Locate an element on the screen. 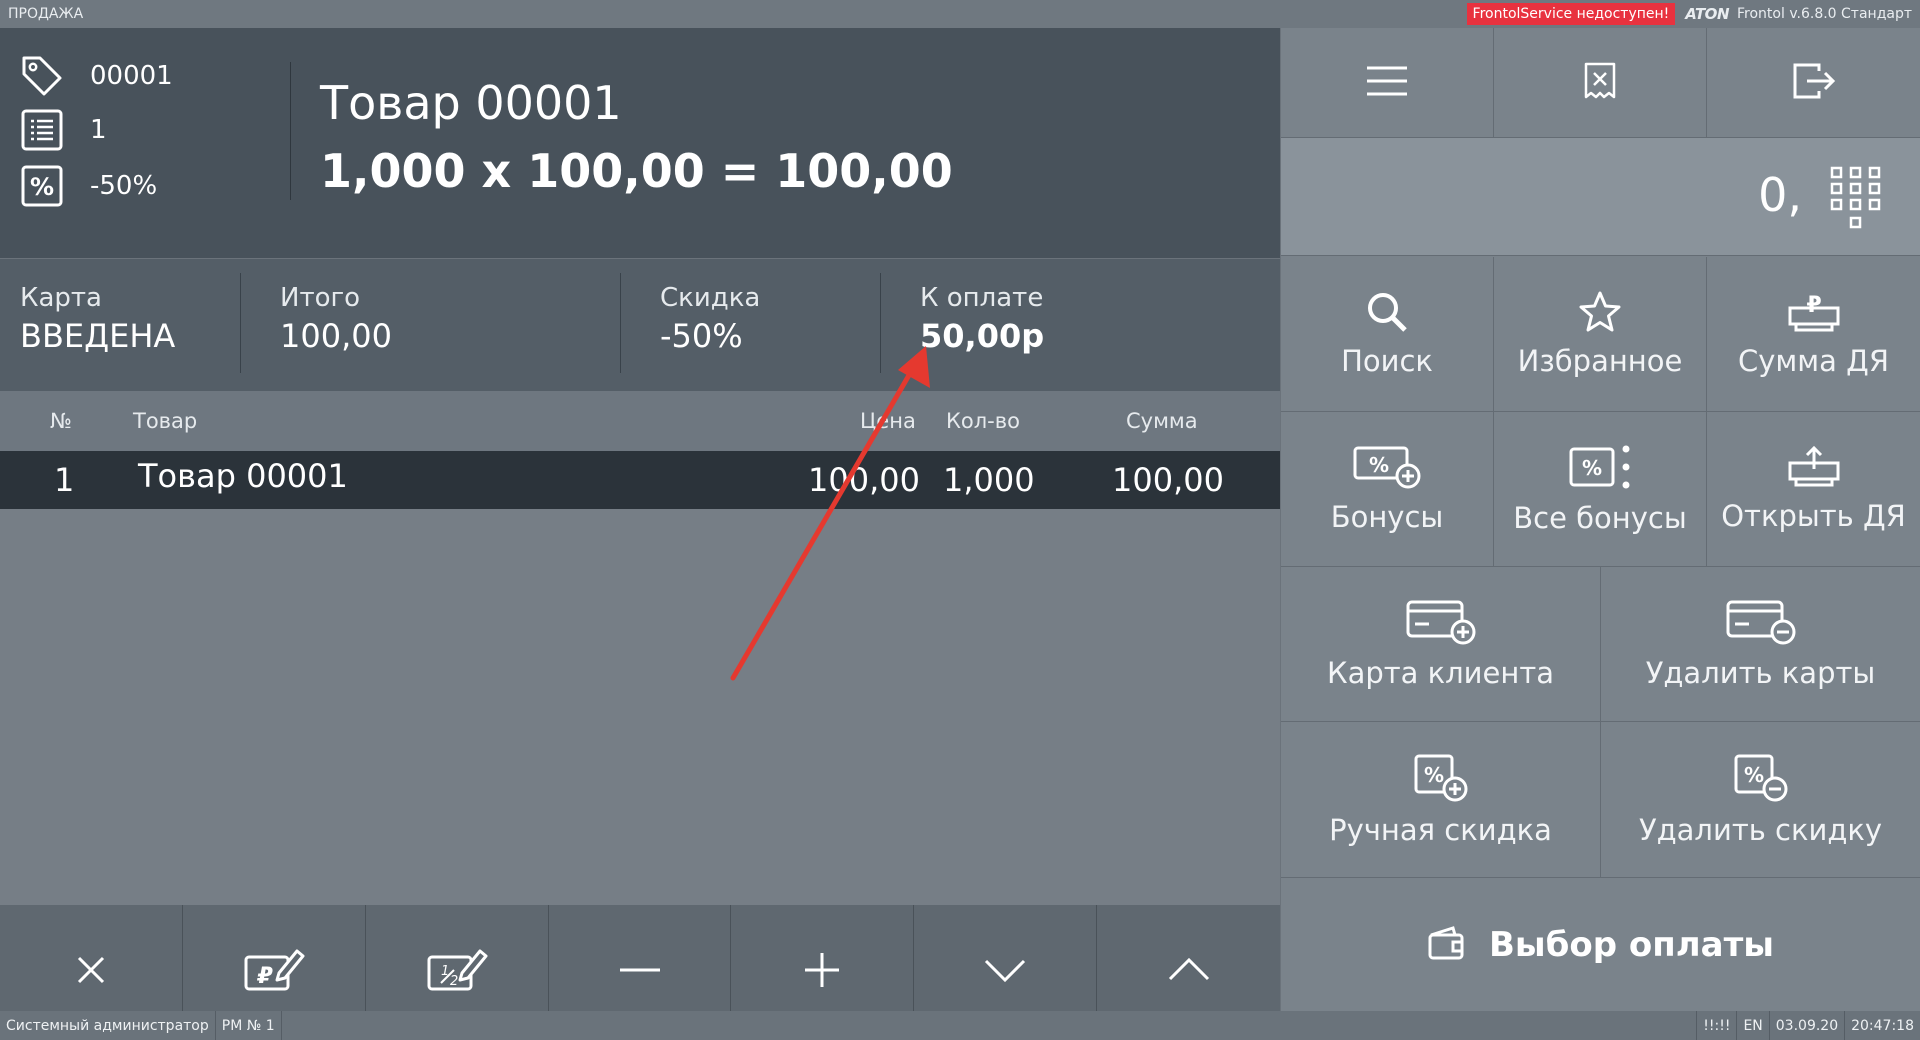 The image size is (1920, 1040). all-bonuses-label: Все бонусы is located at coordinates (1600, 518).